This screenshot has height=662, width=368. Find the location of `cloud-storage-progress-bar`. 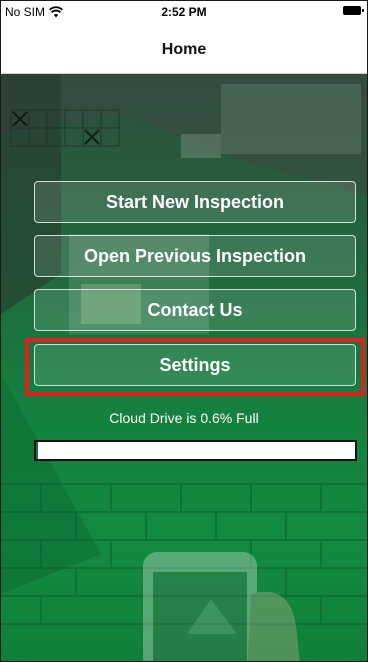

cloud-storage-progress-bar is located at coordinates (195, 450).